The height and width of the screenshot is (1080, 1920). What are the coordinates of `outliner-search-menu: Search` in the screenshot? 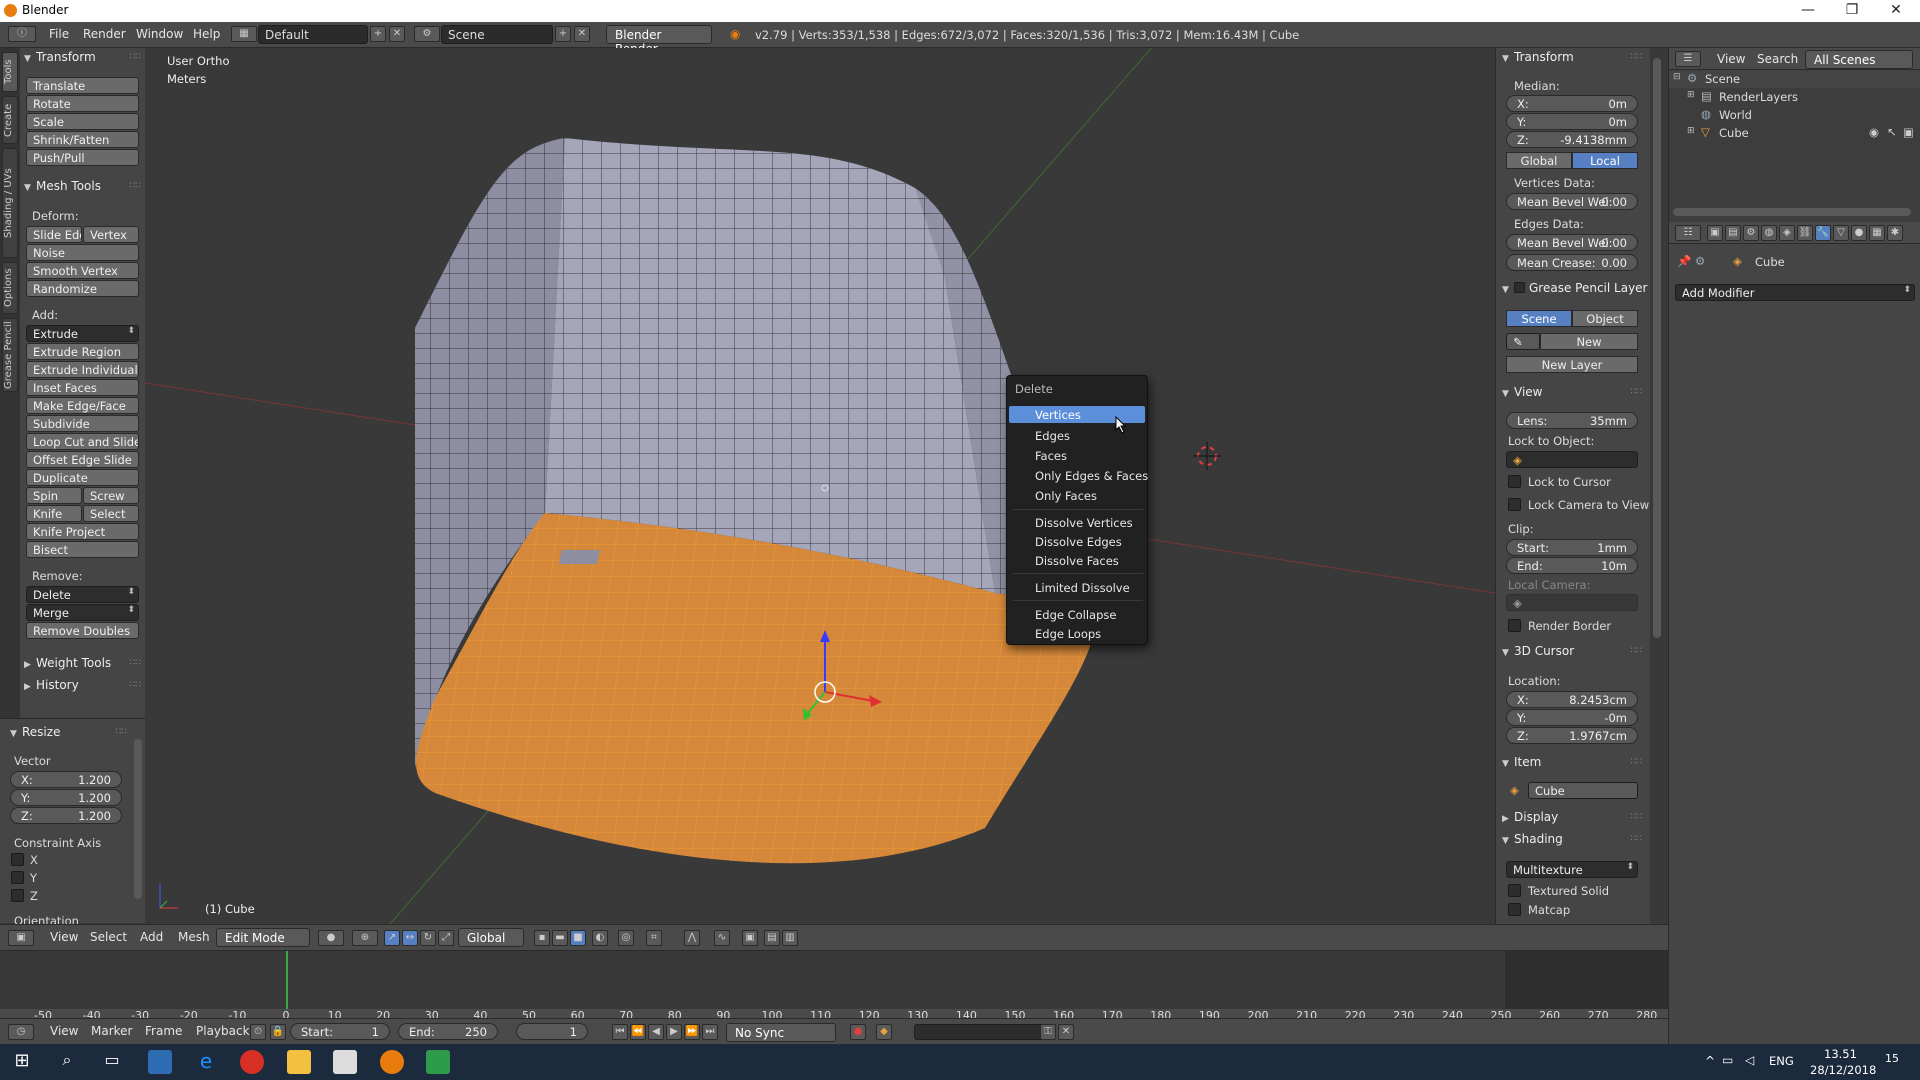 It's located at (1777, 59).